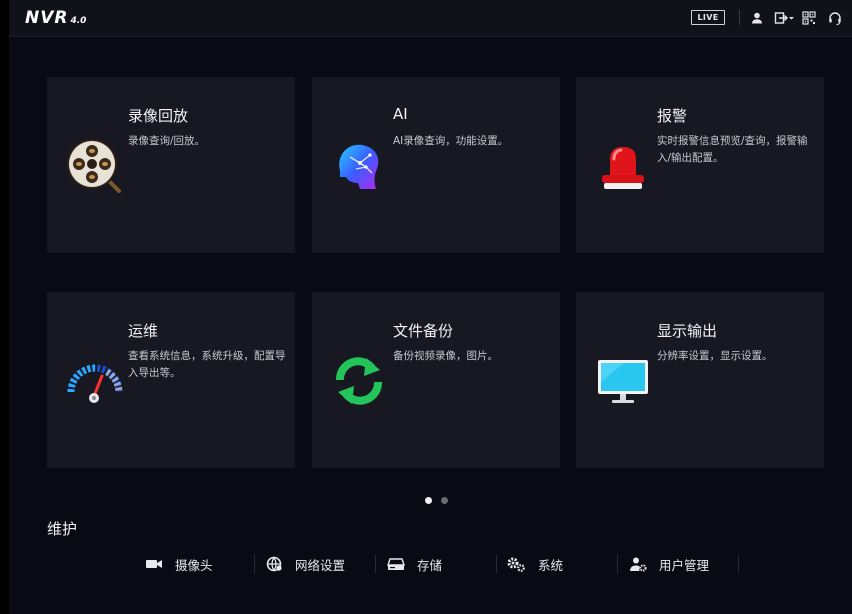 The image size is (852, 614). I want to click on system-label: 系统, so click(551, 565).